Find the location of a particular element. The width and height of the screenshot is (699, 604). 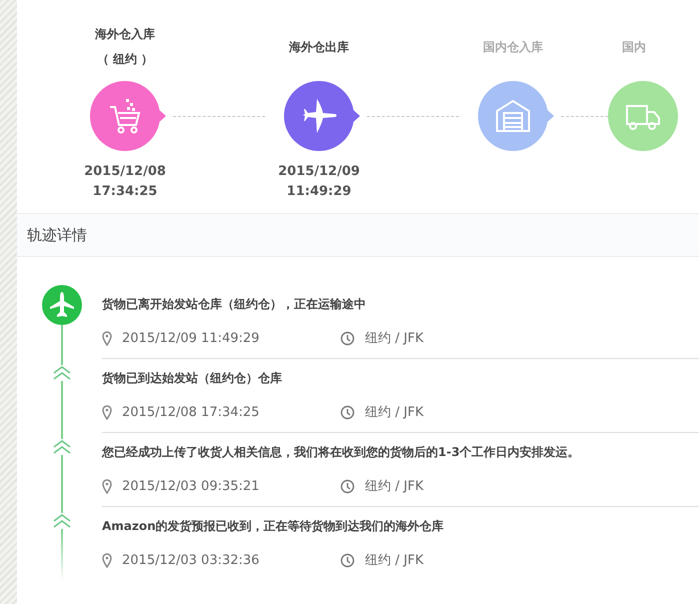

step-title: 国内仓入库 is located at coordinates (513, 47).